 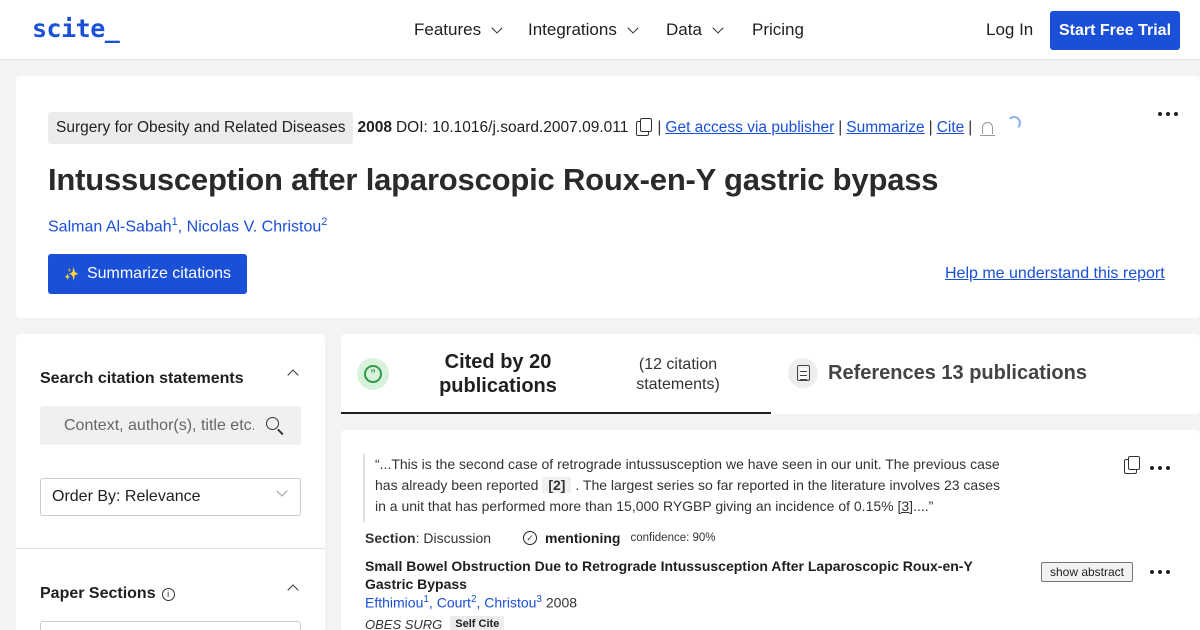 I want to click on nav-features: Features, so click(x=458, y=30).